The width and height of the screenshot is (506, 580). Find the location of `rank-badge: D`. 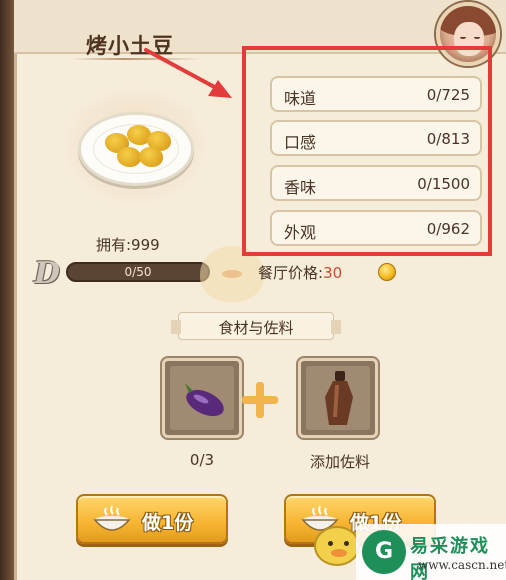

rank-badge: D is located at coordinates (47, 273).